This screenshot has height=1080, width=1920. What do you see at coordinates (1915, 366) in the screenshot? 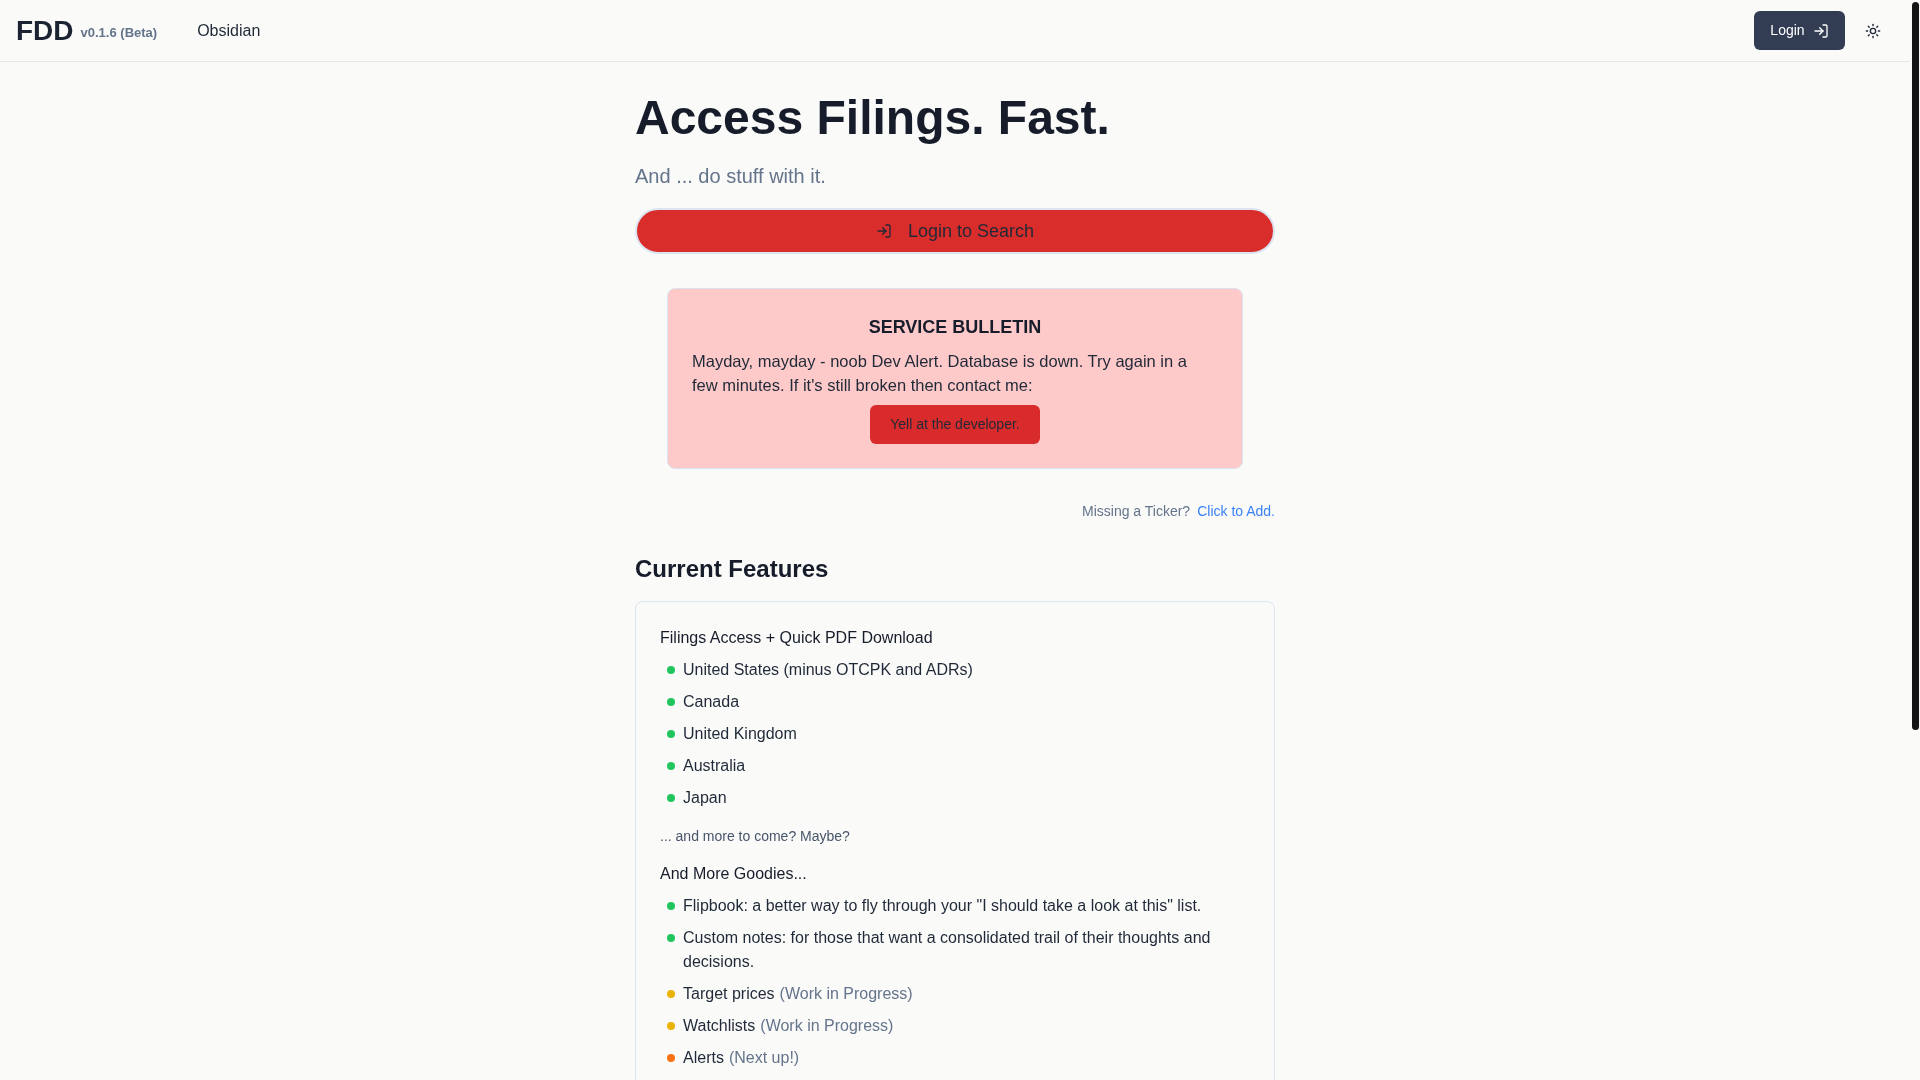
I see `scrollbar-thumb` at bounding box center [1915, 366].